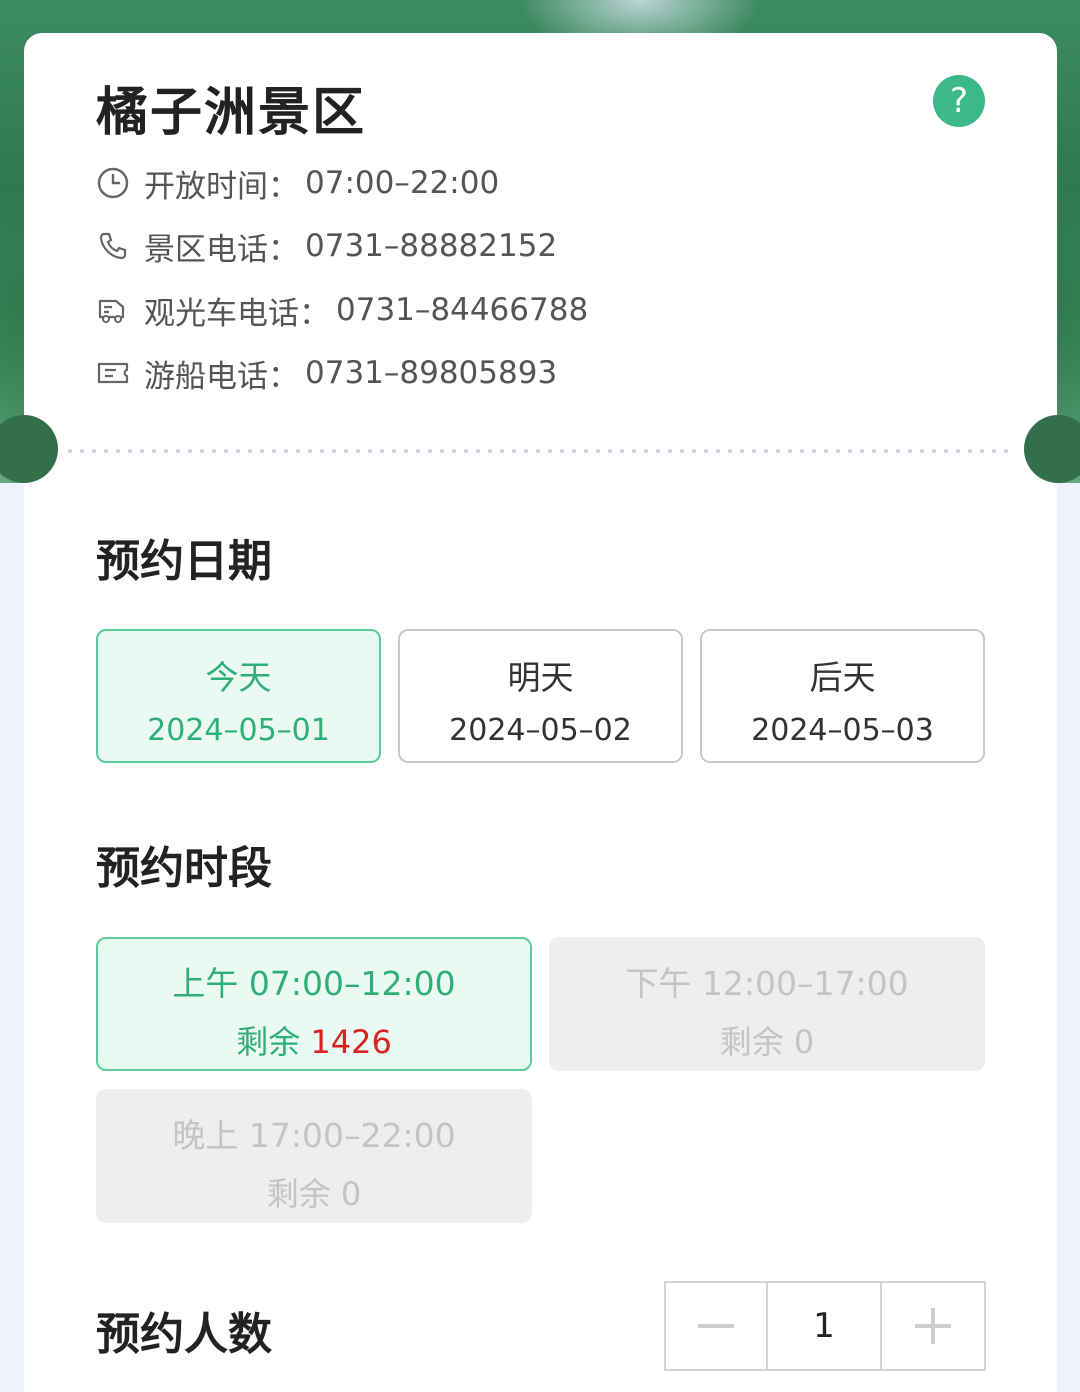 This screenshot has height=1392, width=1080. What do you see at coordinates (238, 677) in the screenshot?
I see `date-day: 今天` at bounding box center [238, 677].